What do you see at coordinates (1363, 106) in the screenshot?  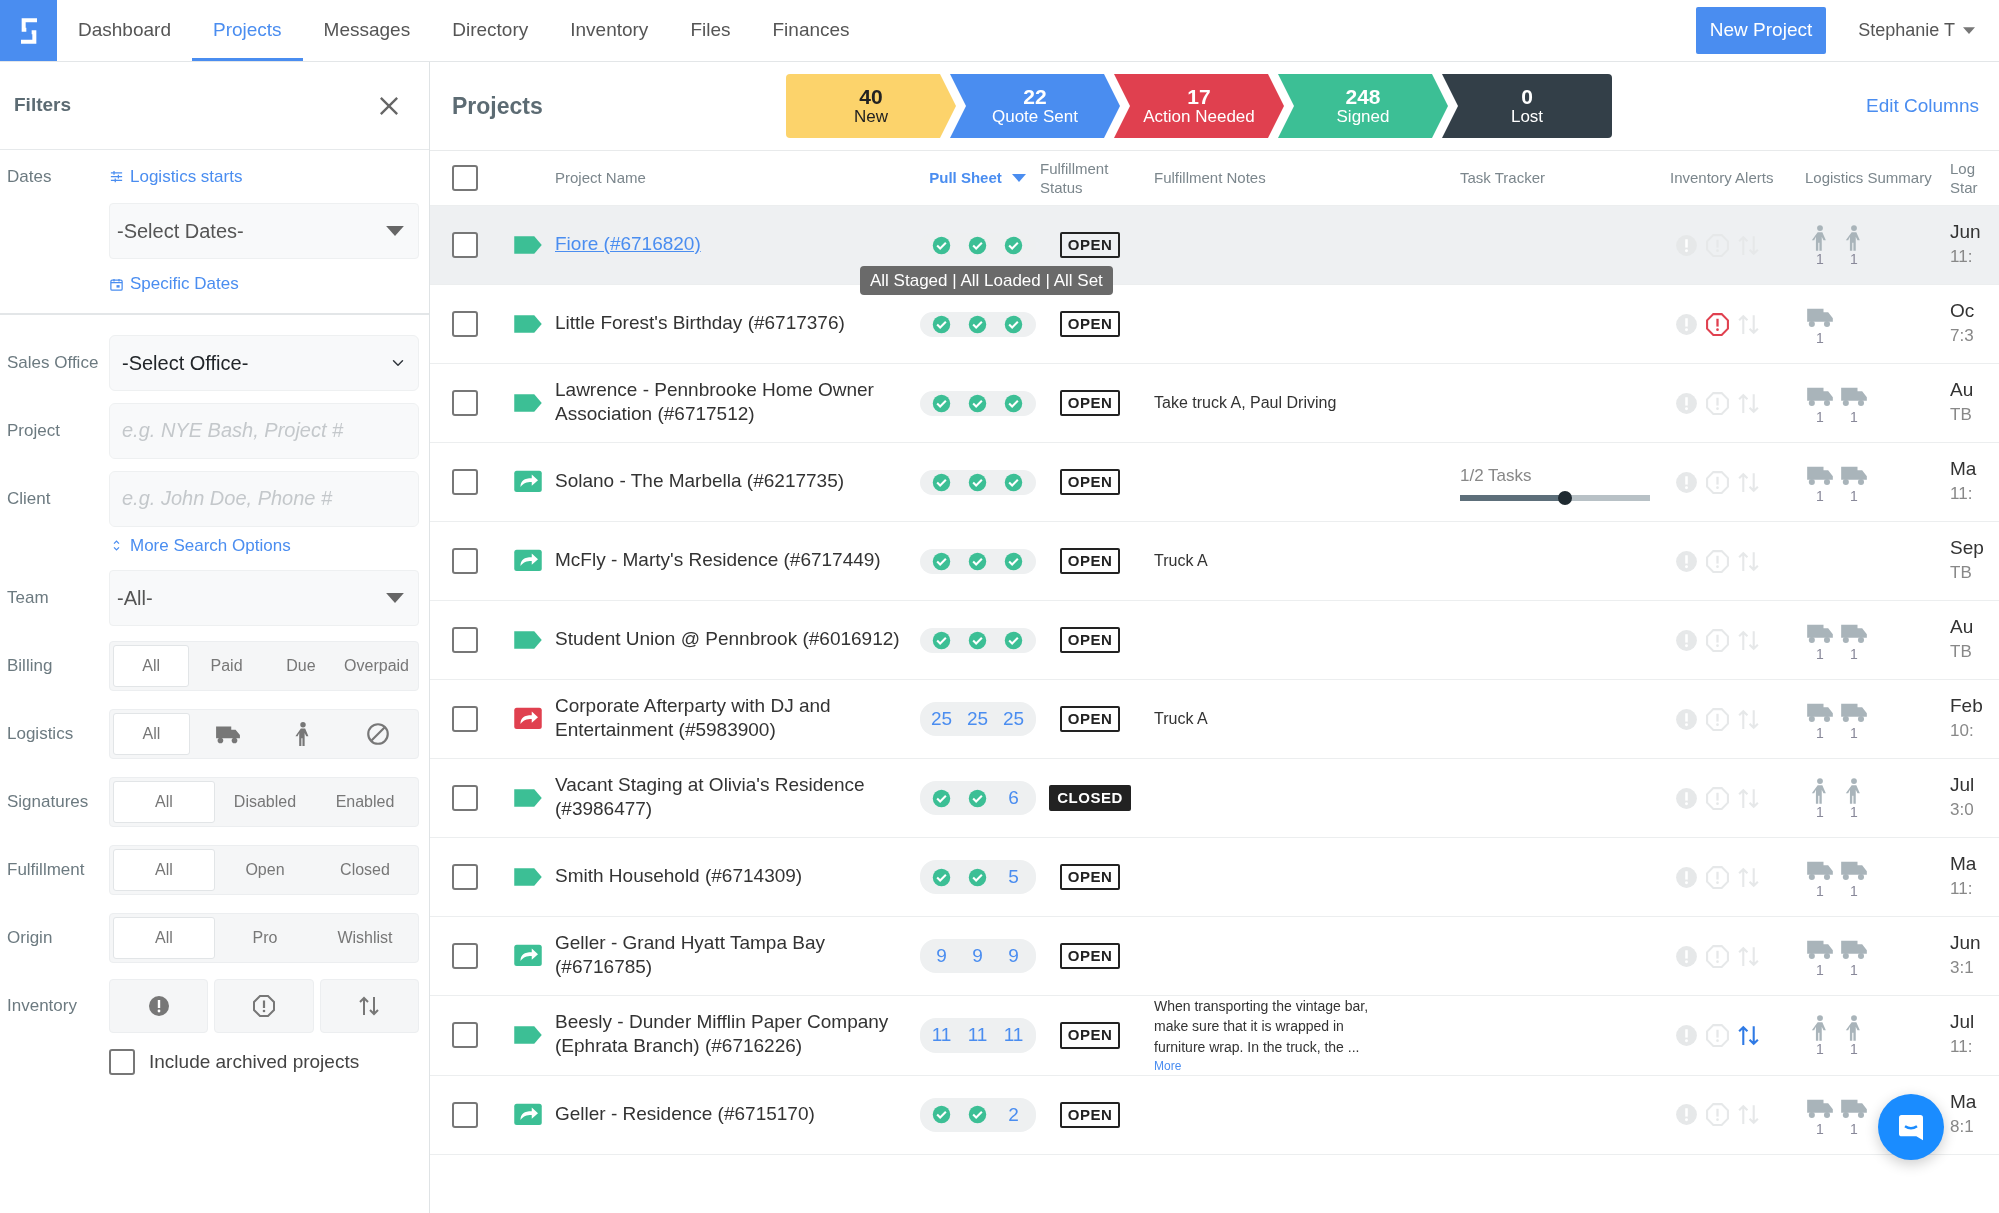 I see `pipeline-stage: 248 Signed` at bounding box center [1363, 106].